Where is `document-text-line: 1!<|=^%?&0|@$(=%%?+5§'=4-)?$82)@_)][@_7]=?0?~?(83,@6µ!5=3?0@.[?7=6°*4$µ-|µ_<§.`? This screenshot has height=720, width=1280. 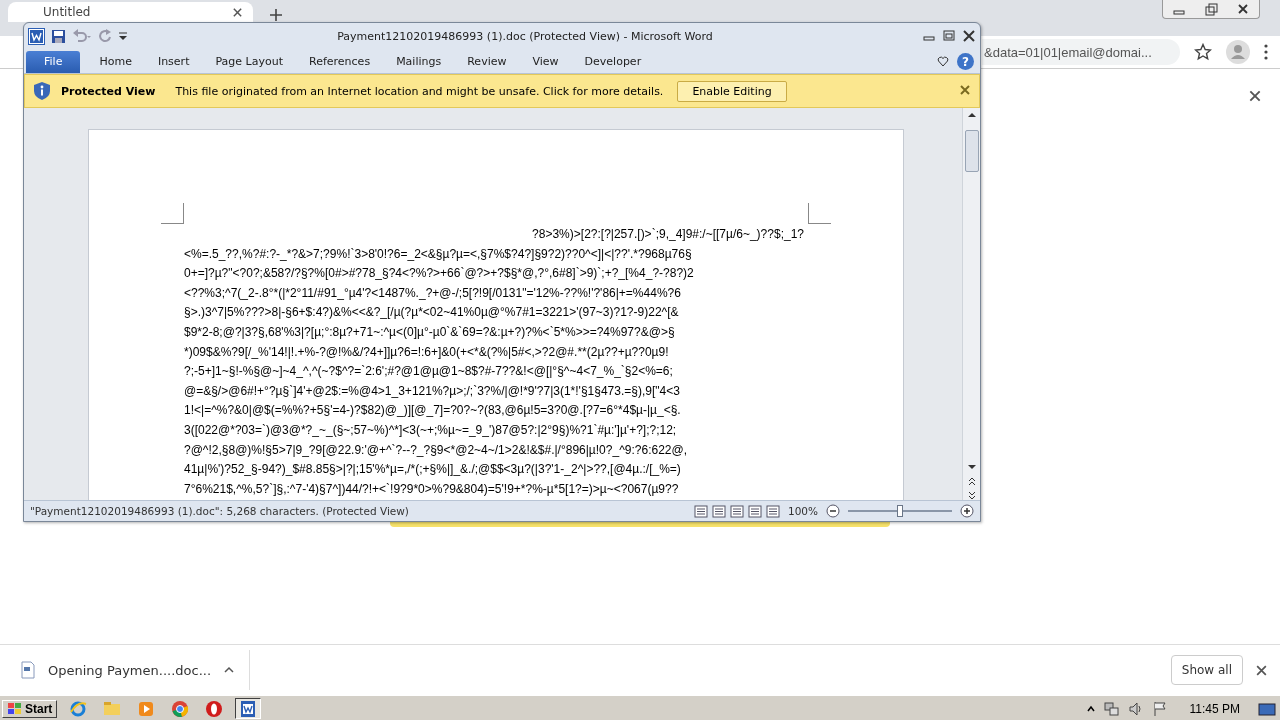
document-text-line: 1!<|=^%?&0|@$(=%%?+5§'=4-)?$82)@_)][@_7]=?0?~?(83,@6µ!5=3?0@.[?7=6°*4$µ-|µ_<§. is located at coordinates (433, 411).